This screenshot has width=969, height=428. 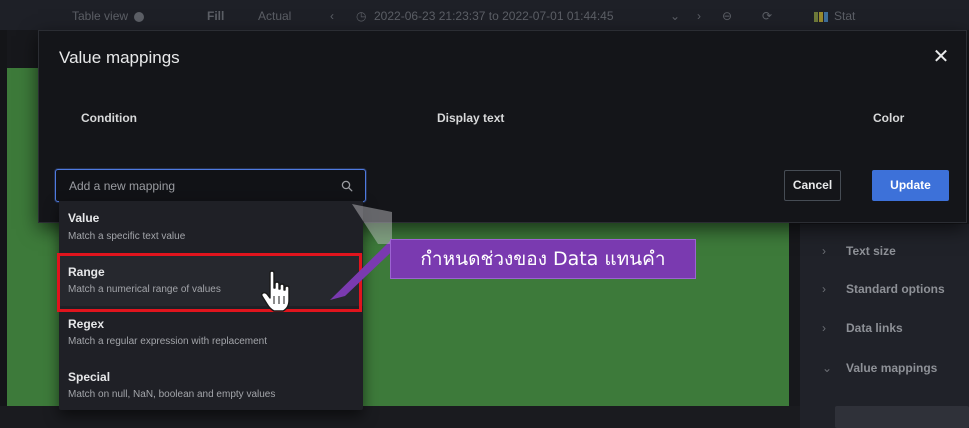 What do you see at coordinates (910, 185) in the screenshot?
I see `update-button: Update` at bounding box center [910, 185].